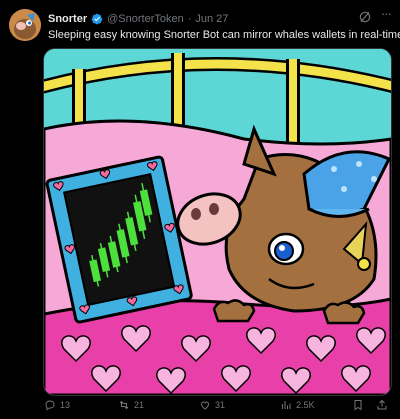 This screenshot has height=419, width=400. I want to click on views-button: 2.5K, so click(297, 405).